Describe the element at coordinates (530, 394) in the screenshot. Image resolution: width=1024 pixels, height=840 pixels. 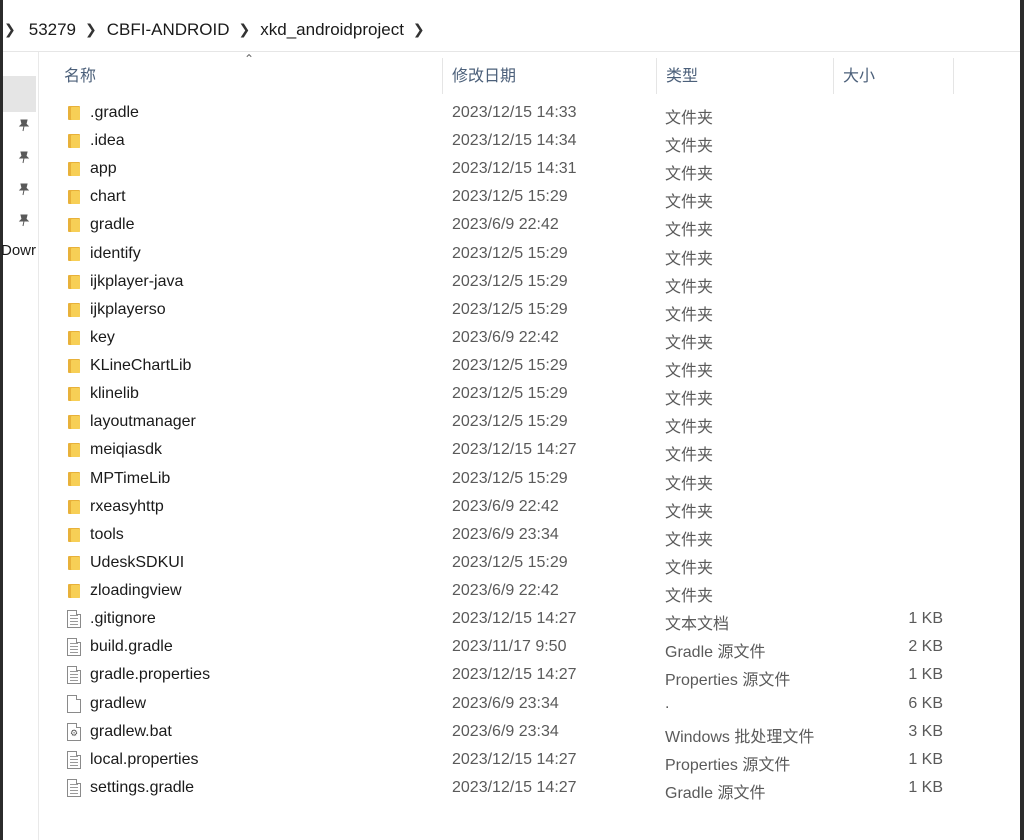
I see `file-row: klinelib 2023/12/5 15:29 文件夹` at that location.